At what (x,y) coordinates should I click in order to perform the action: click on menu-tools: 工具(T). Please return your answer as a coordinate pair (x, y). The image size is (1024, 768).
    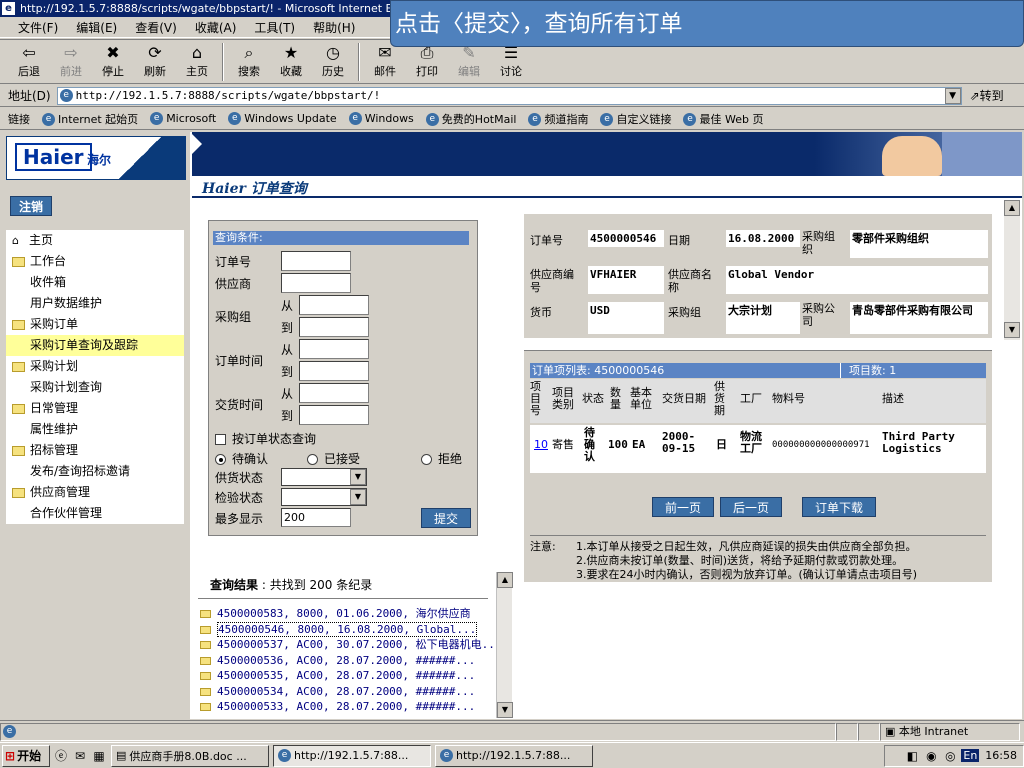
    Looking at the image, I should click on (274, 27).